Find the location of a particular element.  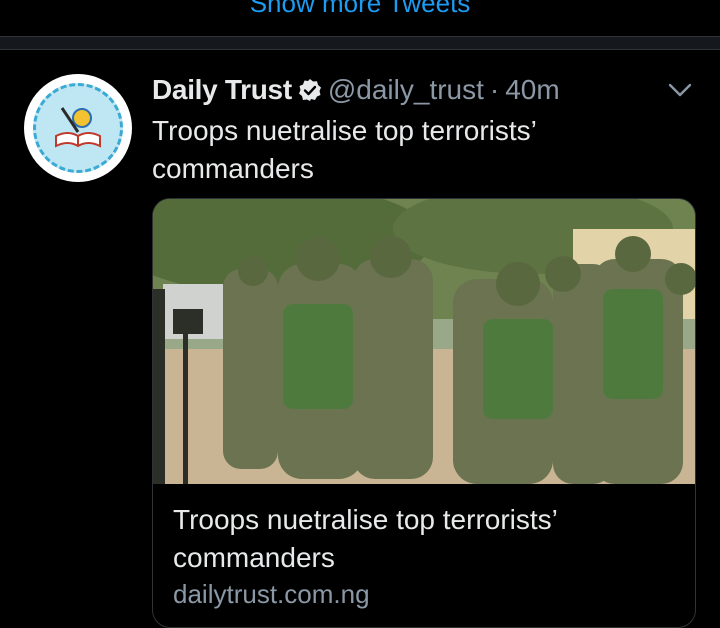

tweet-header: Daily Trust @daily_trust · 40m is located at coordinates (356, 90).